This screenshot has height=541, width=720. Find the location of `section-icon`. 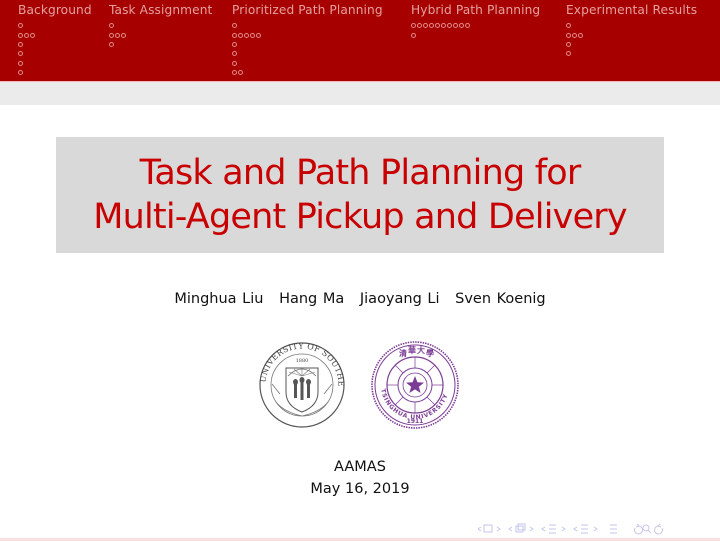

section-icon is located at coordinates (552, 529).